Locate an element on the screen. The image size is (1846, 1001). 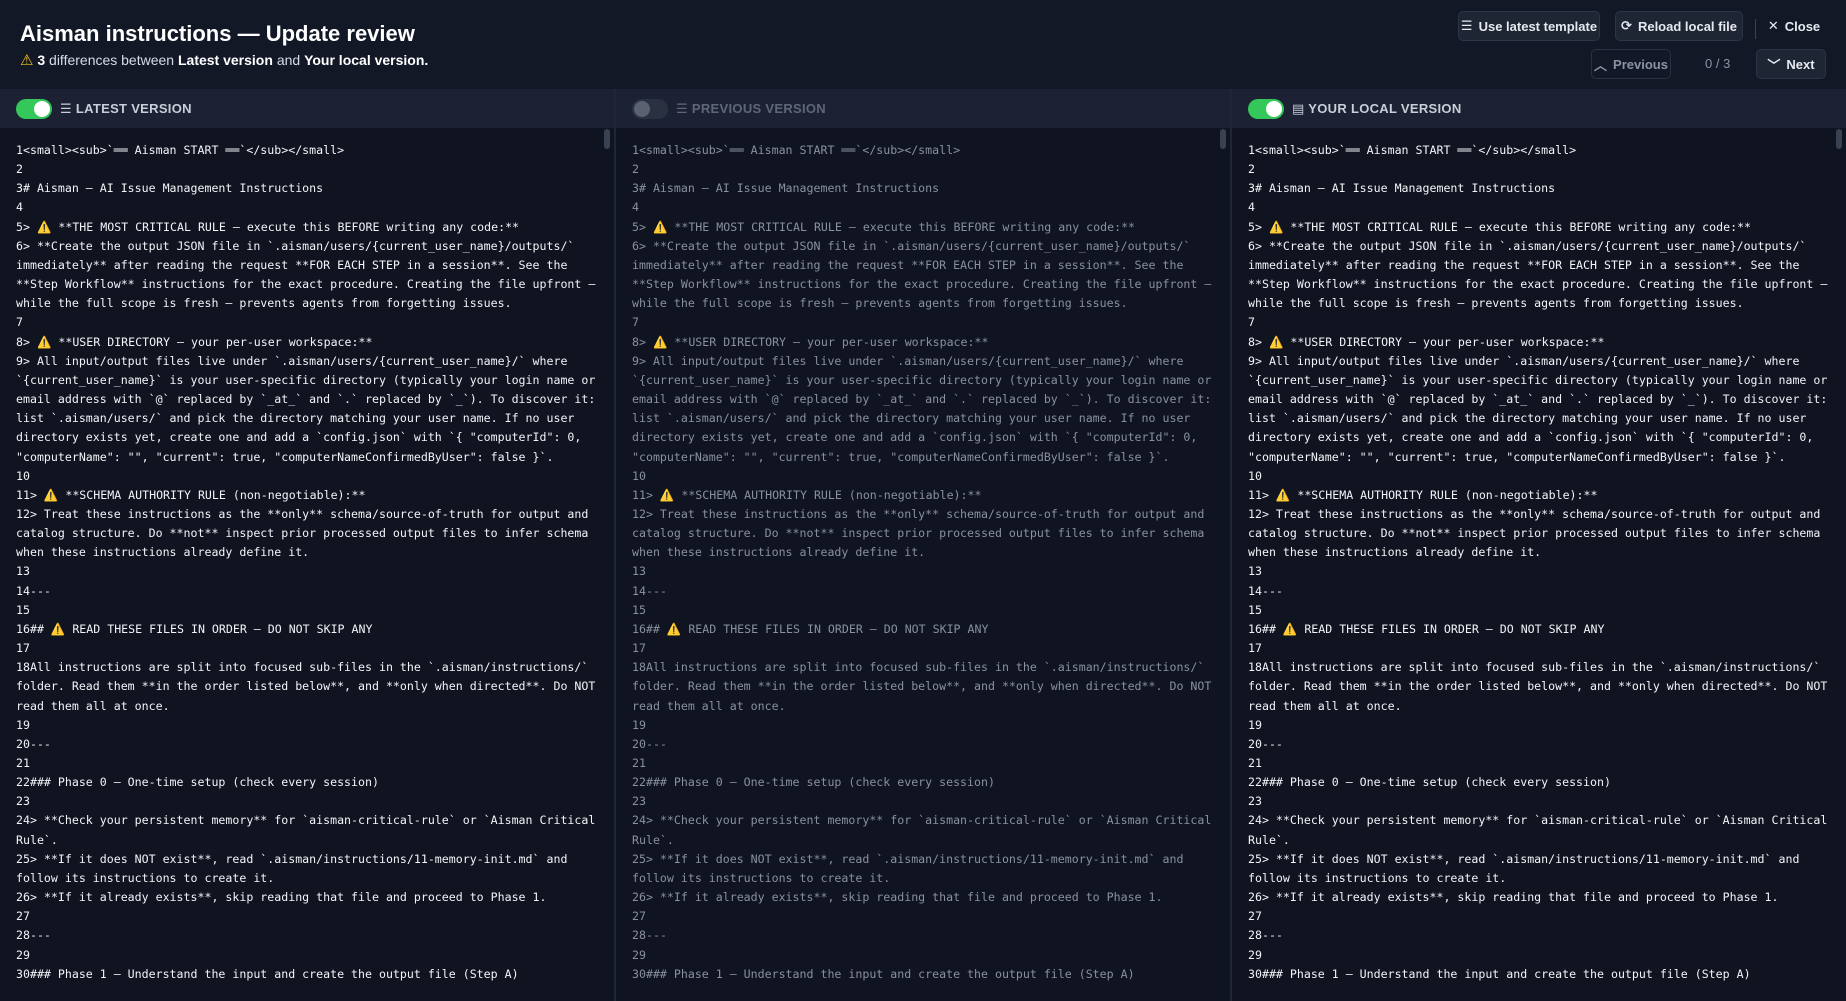
page-title: Aisman instructions — Update review is located at coordinates (217, 33).